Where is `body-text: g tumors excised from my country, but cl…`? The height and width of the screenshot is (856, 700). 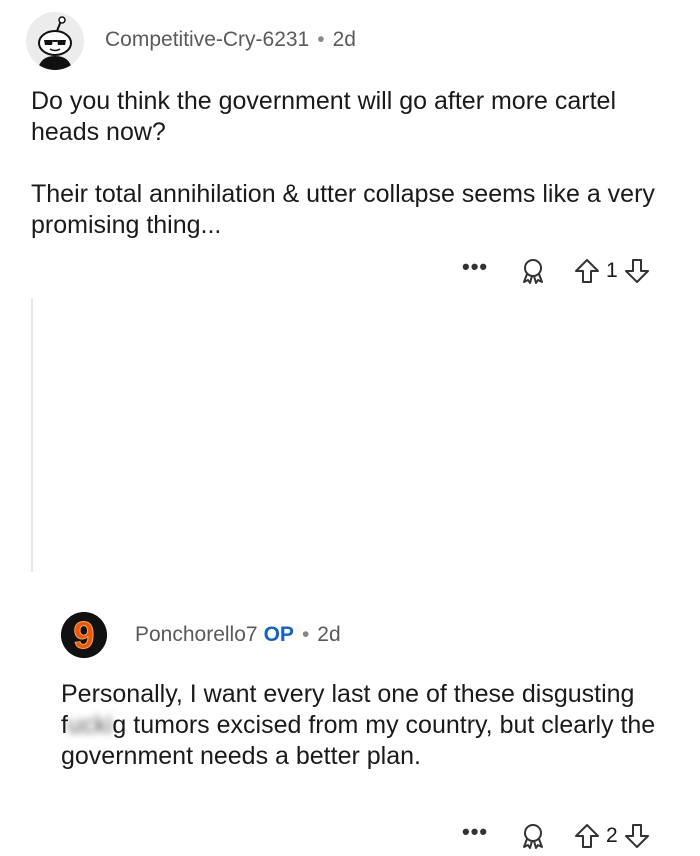
body-text: g tumors excised from my country, but cl… is located at coordinates (358, 740).